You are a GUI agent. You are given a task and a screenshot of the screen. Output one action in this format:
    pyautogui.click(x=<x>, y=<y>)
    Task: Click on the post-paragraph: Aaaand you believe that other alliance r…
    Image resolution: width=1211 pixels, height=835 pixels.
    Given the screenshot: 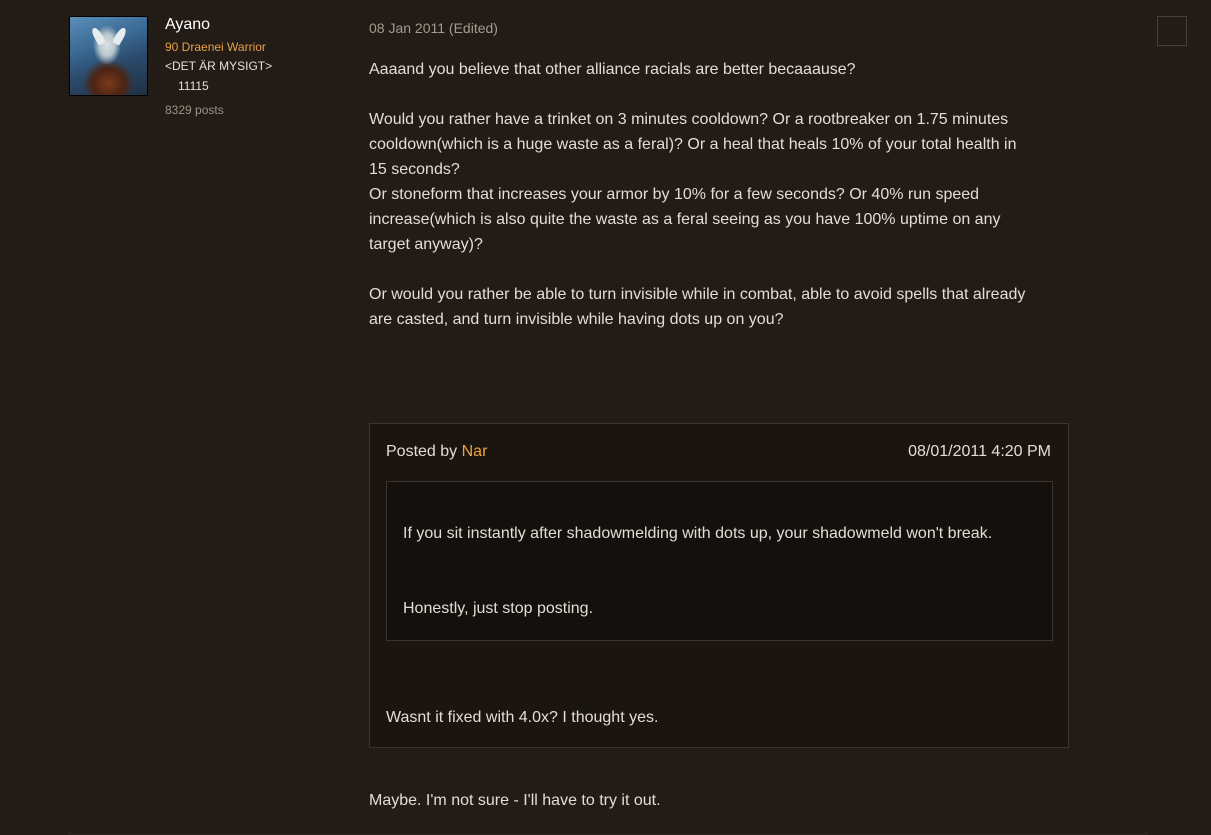 What is the action you would take?
    pyautogui.click(x=612, y=69)
    